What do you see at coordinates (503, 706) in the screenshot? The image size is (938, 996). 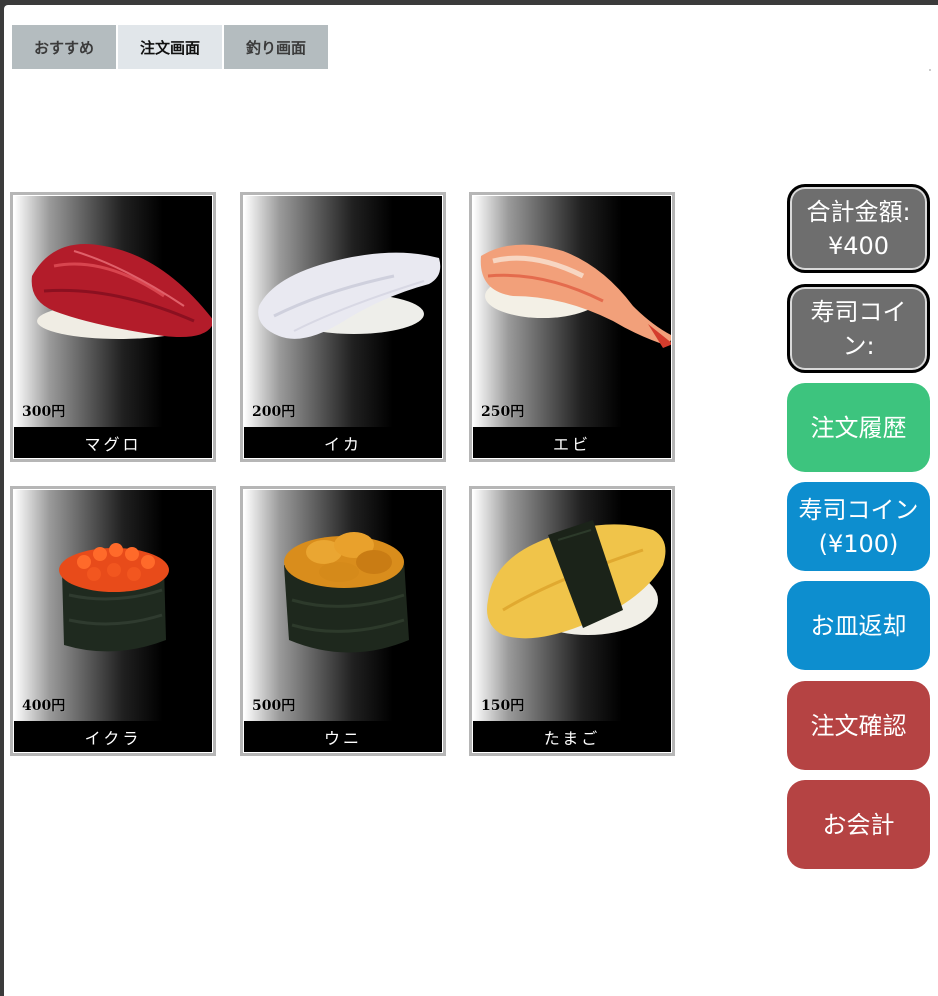 I see `item-price: 150円` at bounding box center [503, 706].